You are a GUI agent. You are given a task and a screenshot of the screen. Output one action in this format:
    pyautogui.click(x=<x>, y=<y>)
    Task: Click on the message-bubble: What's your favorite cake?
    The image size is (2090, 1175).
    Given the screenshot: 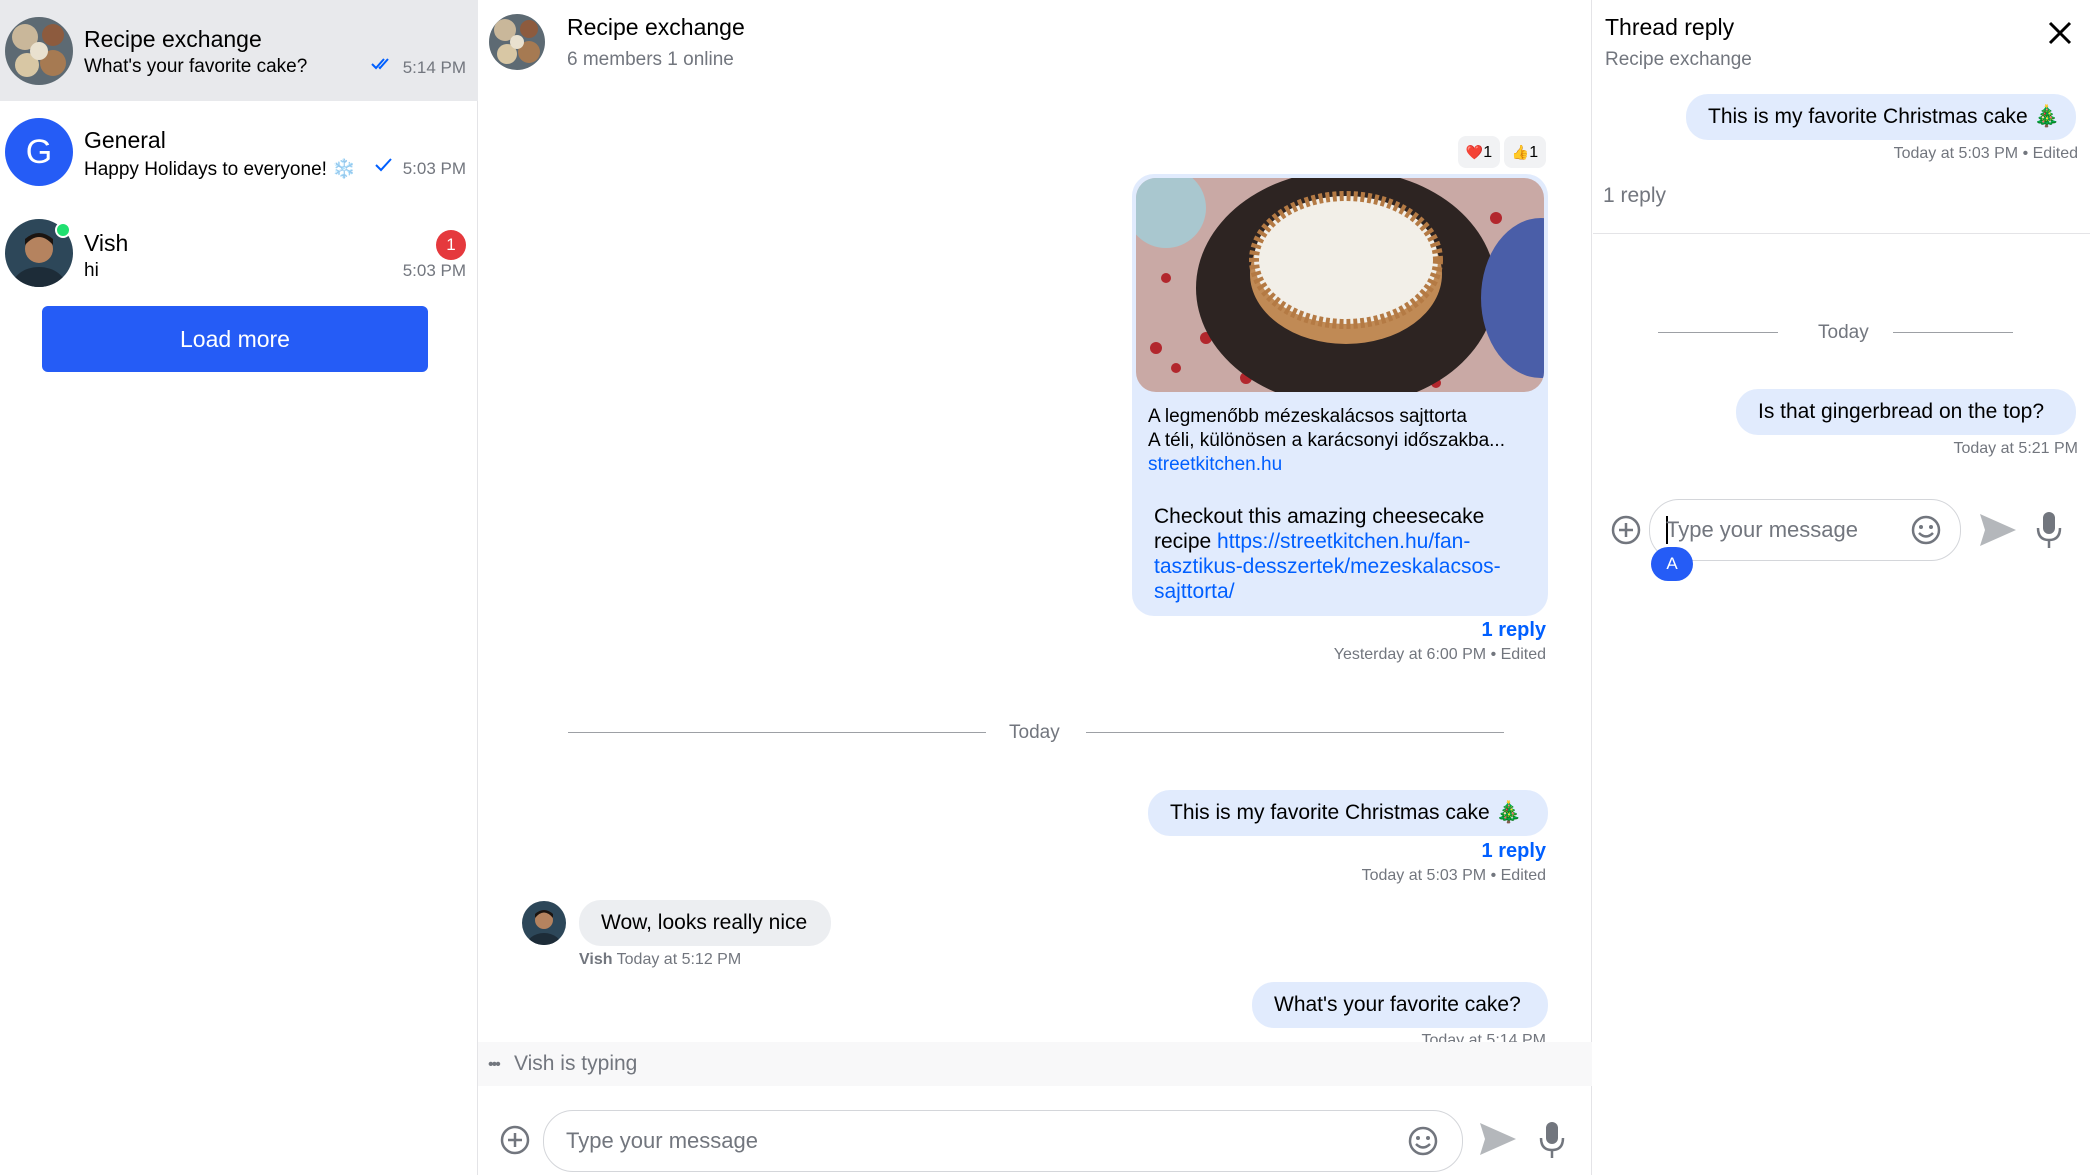 What is the action you would take?
    pyautogui.click(x=1400, y=1005)
    